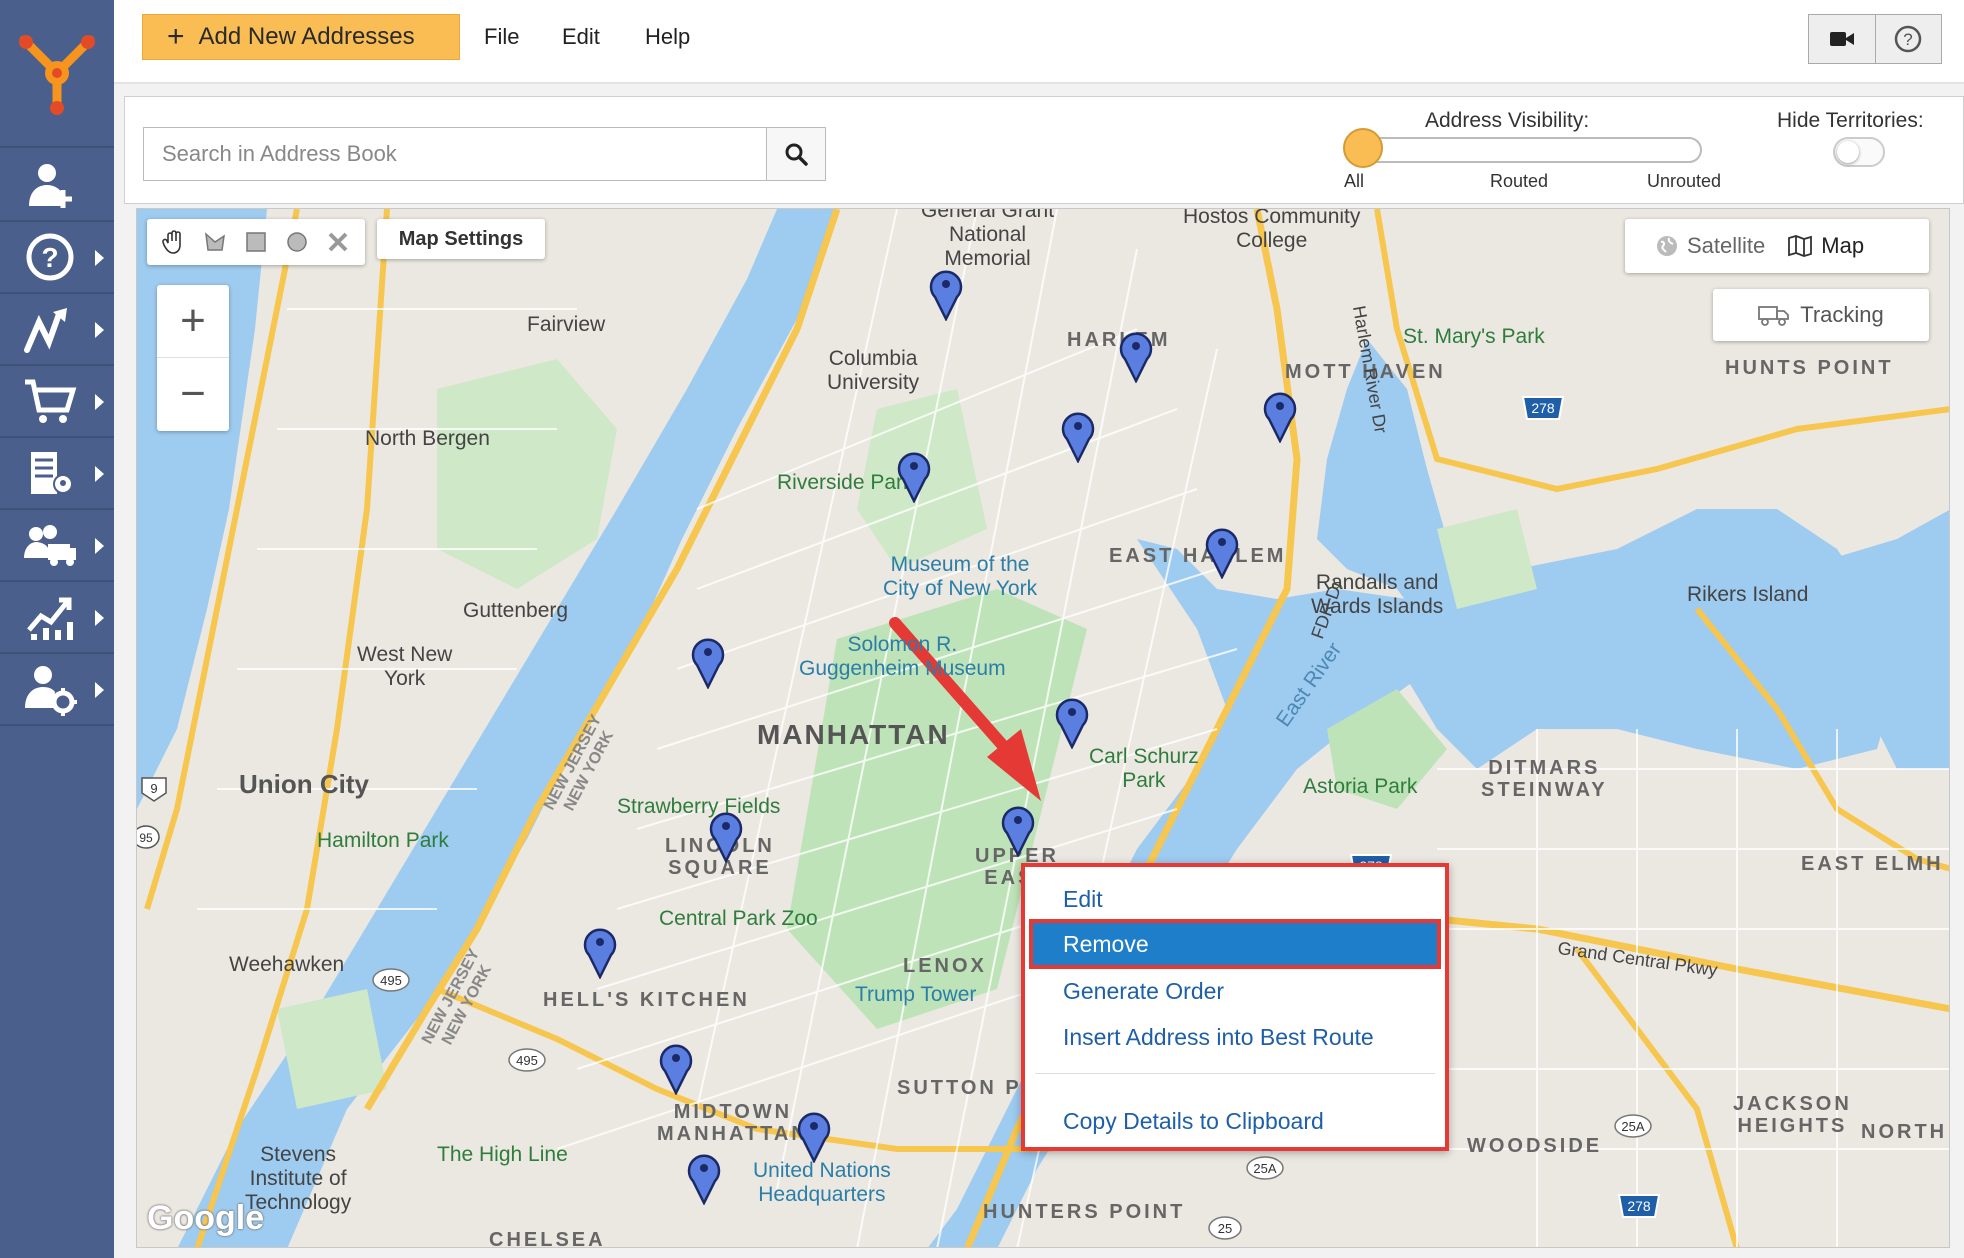  I want to click on svg-text: 95, so click(146, 838).